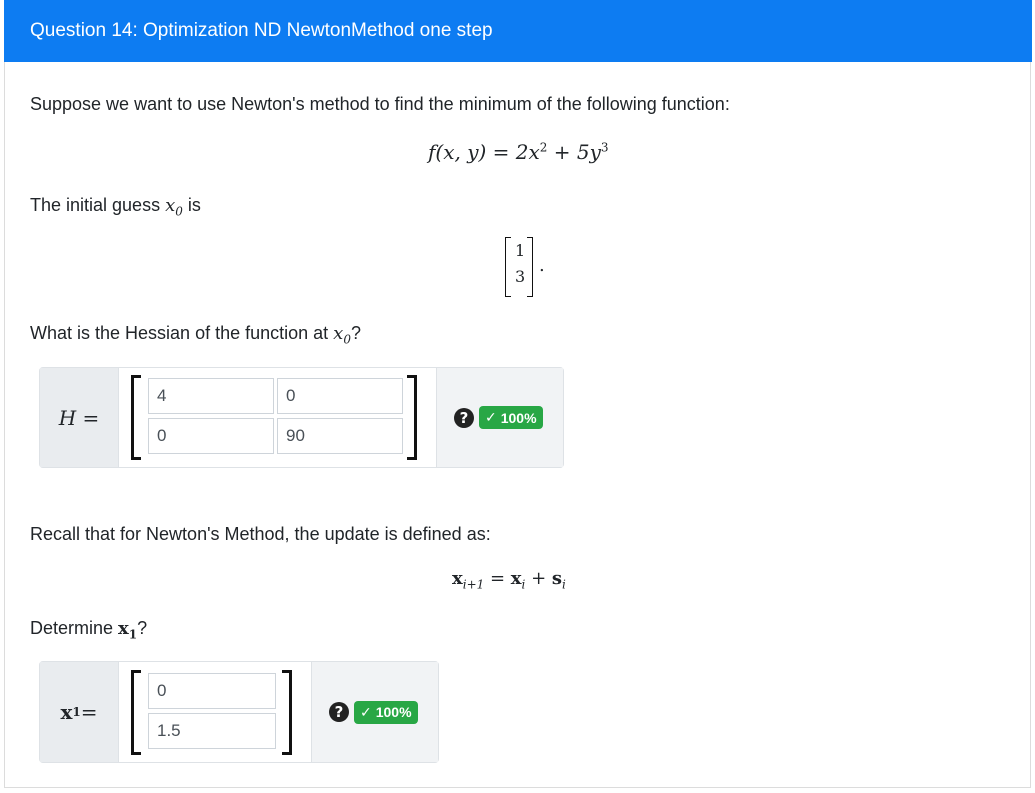 The image size is (1035, 793). Describe the element at coordinates (79, 417) in the screenshot. I see `hessian-label: H =` at that location.